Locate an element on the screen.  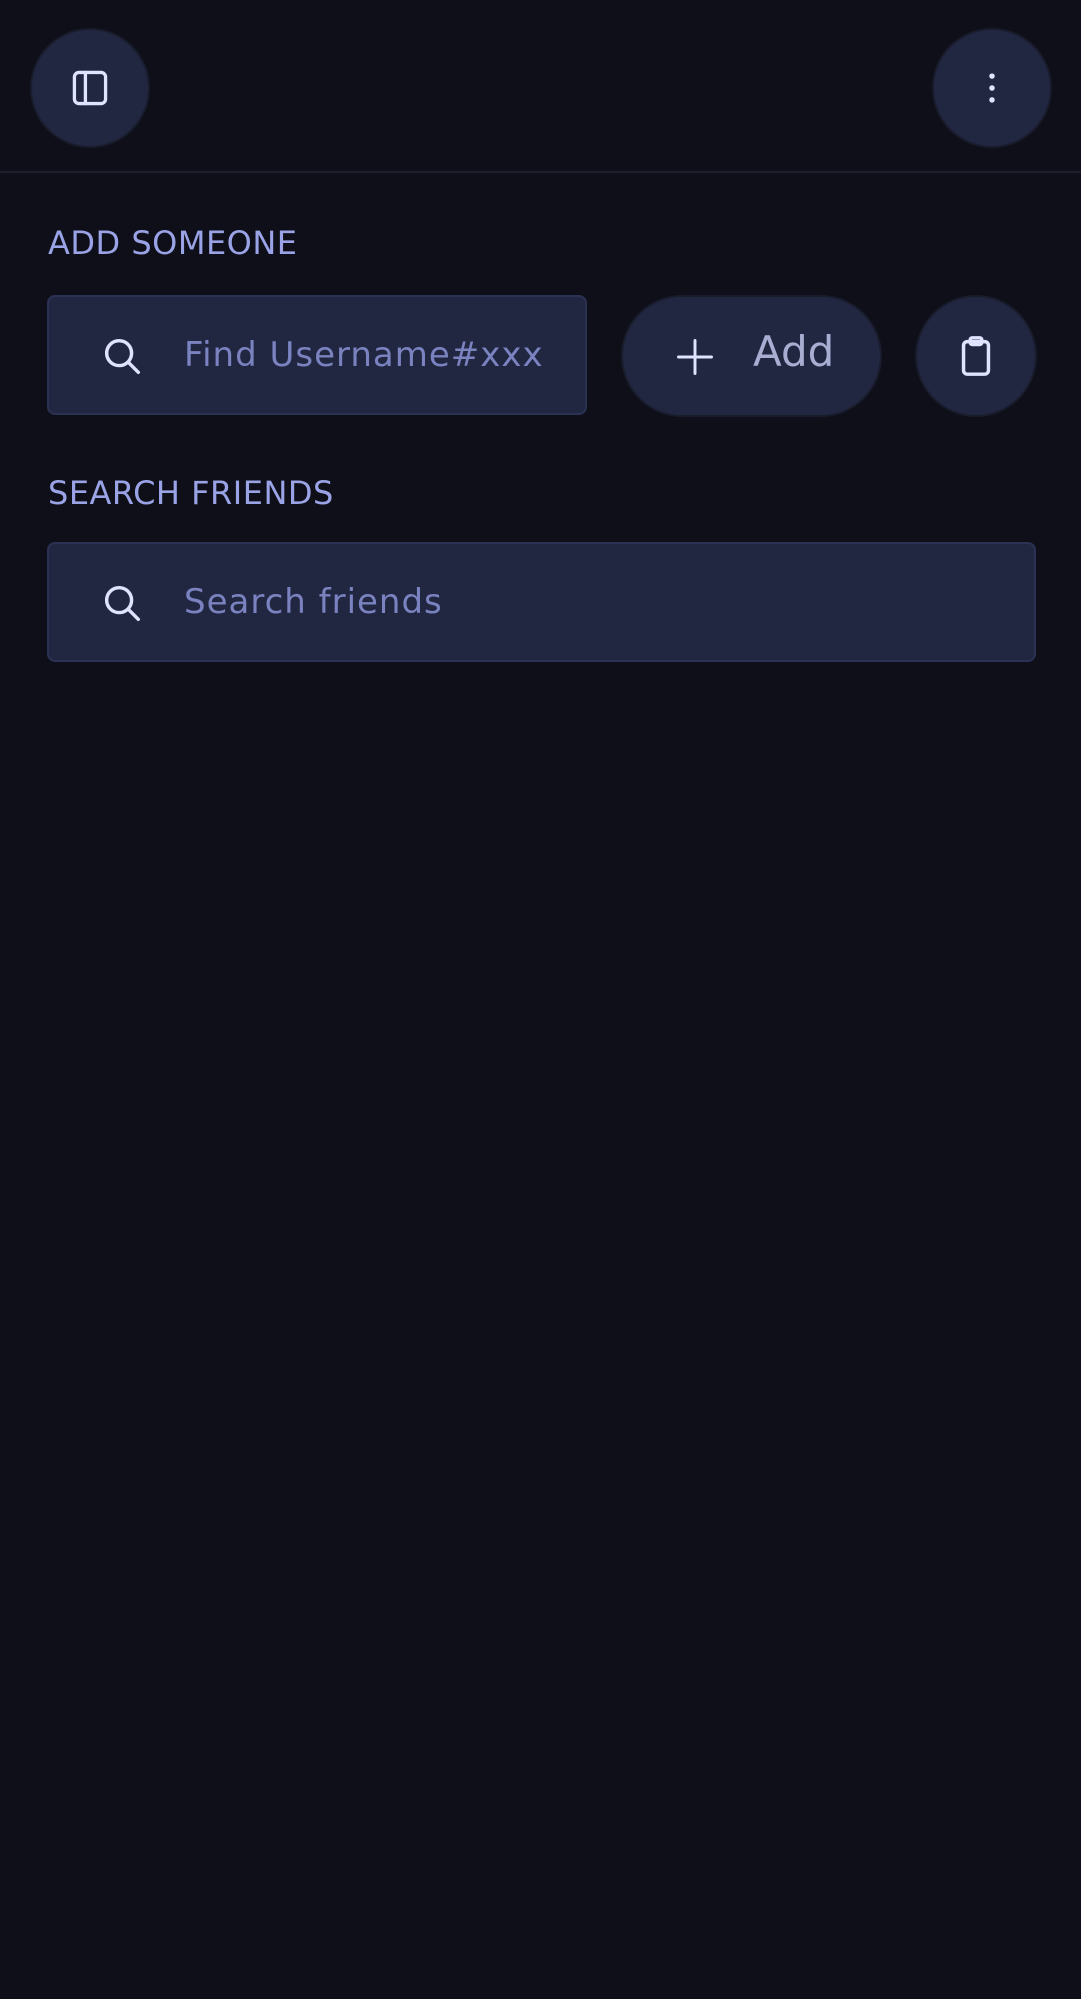
search-friends-label: SEARCH FRIENDS is located at coordinates (191, 493).